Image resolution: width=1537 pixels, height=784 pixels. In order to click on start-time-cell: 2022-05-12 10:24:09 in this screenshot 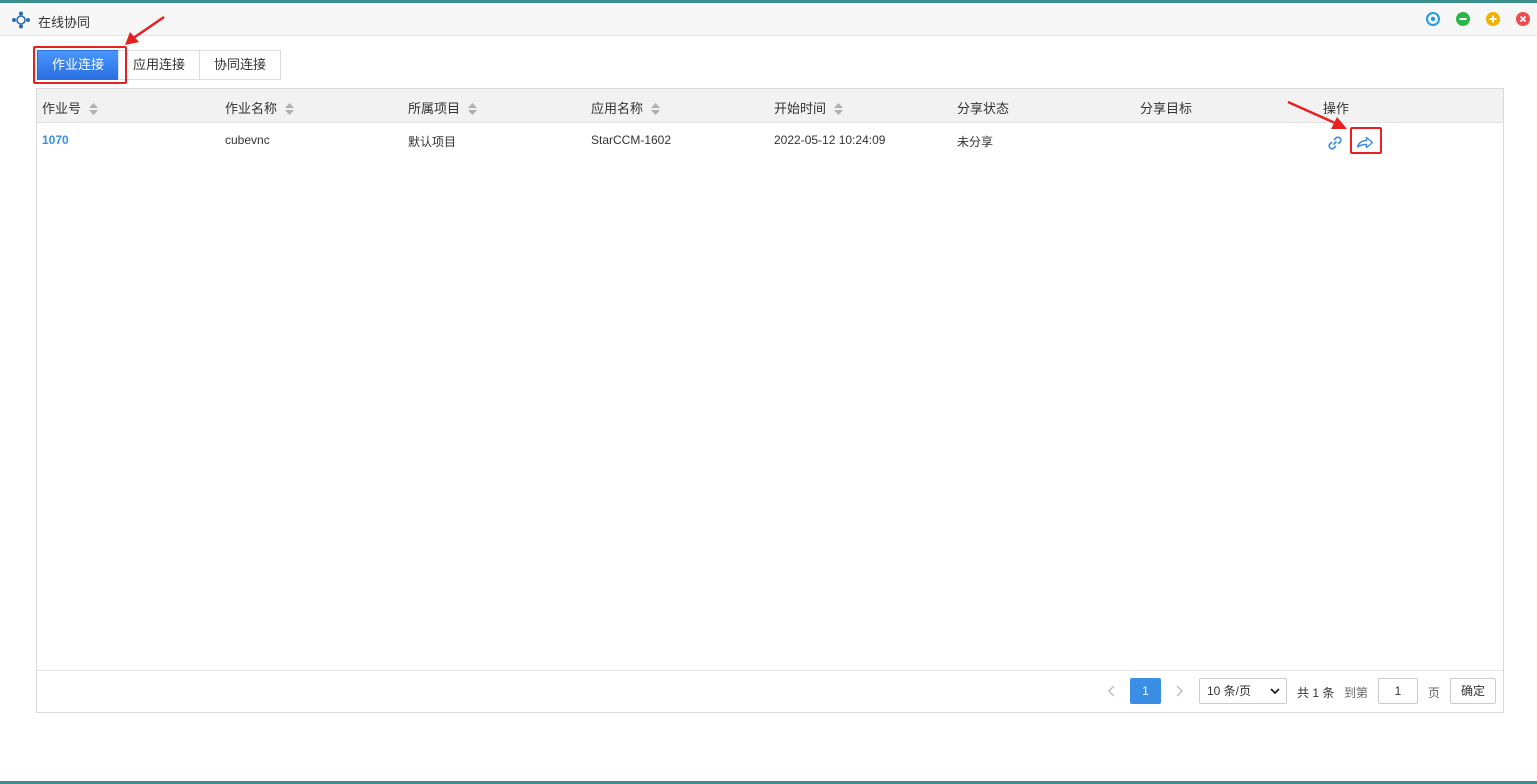, I will do `click(830, 140)`.